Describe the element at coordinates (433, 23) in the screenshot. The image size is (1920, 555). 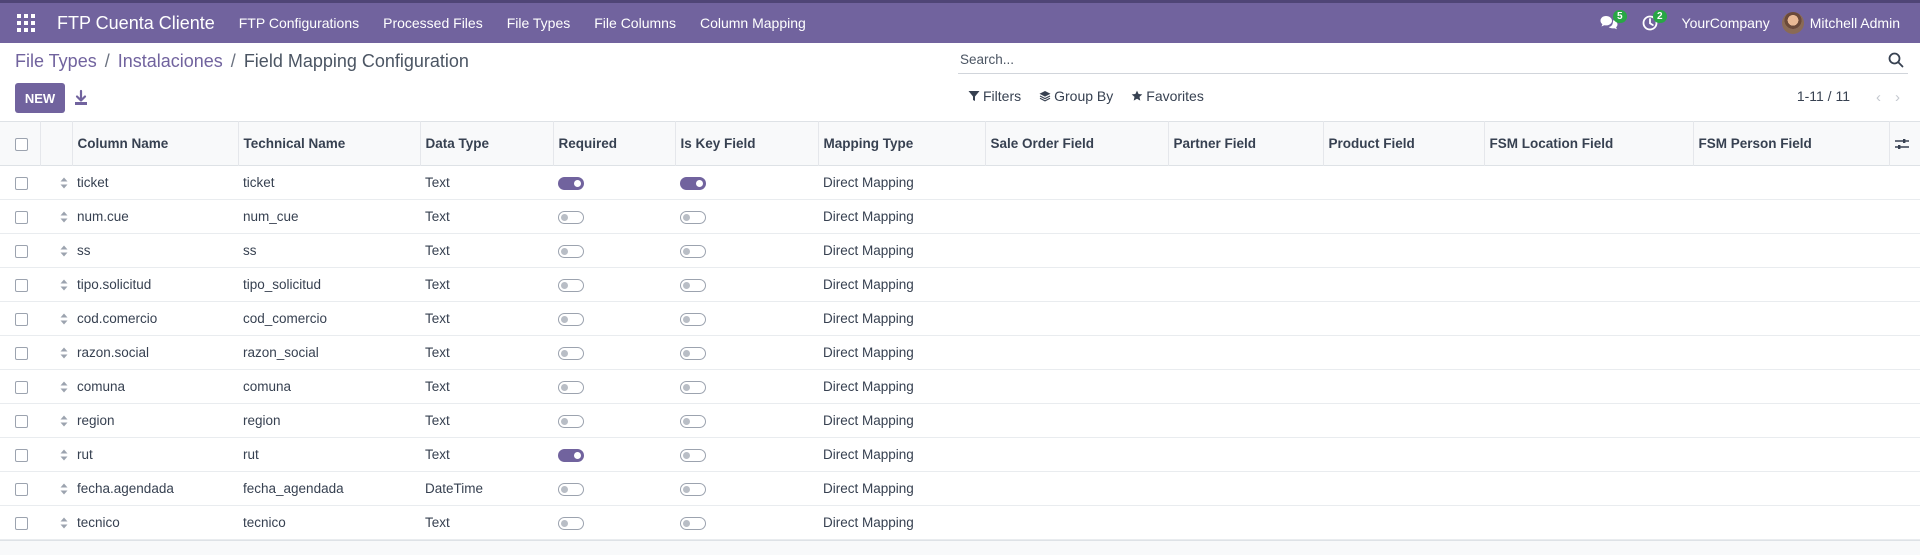
I see `menu-processed-files: Processed Files` at that location.